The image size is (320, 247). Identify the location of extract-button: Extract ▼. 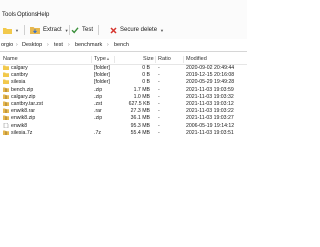
(49, 30).